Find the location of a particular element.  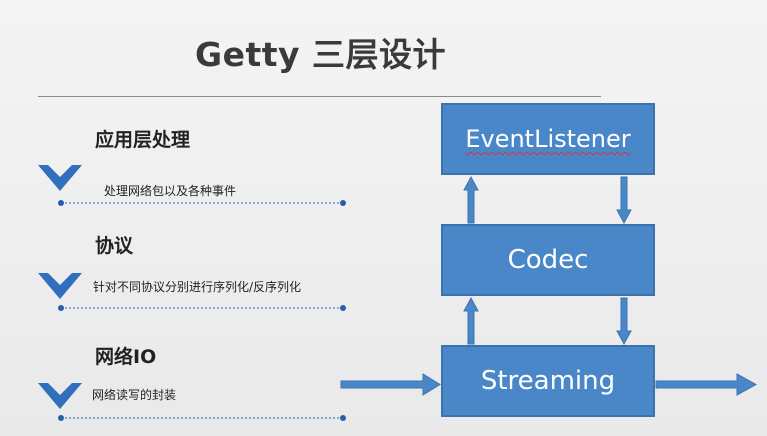

codec-box: Codec is located at coordinates (548, 260).